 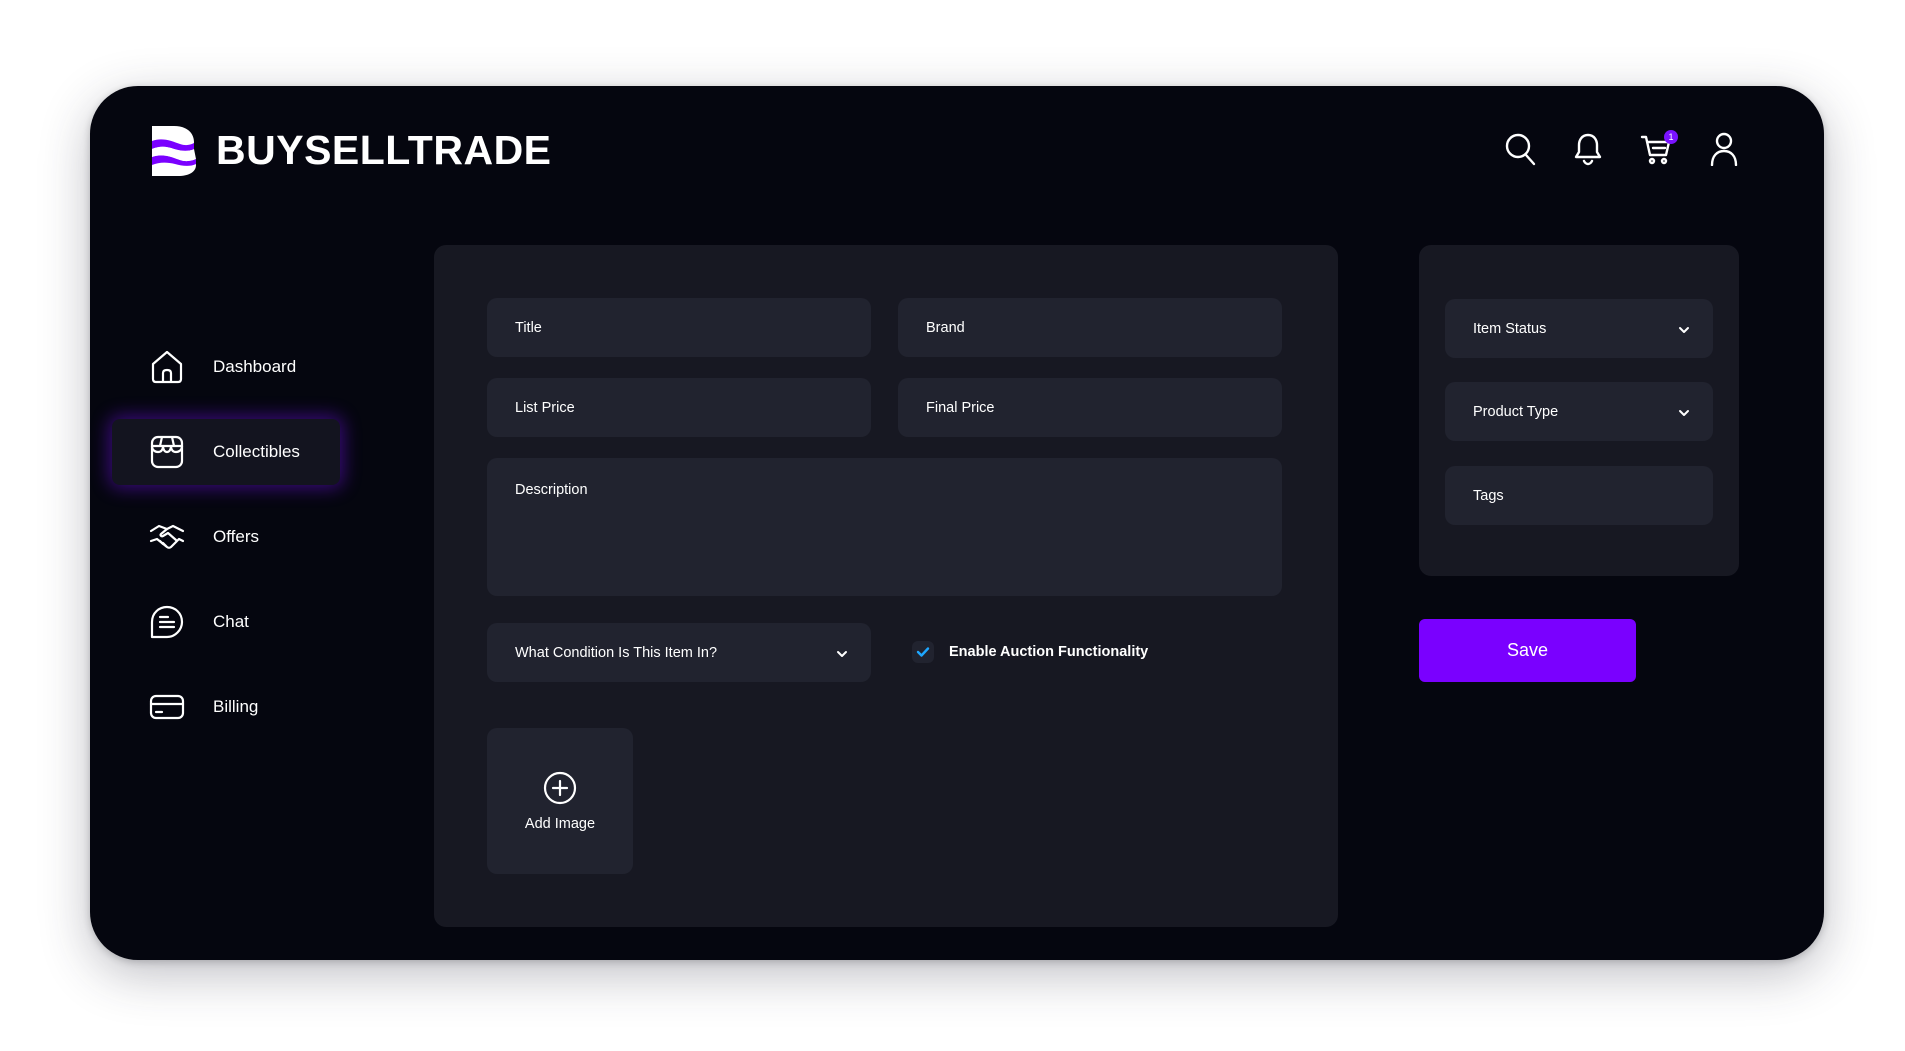 I want to click on sidebar-item-label: Chat, so click(x=231, y=621).